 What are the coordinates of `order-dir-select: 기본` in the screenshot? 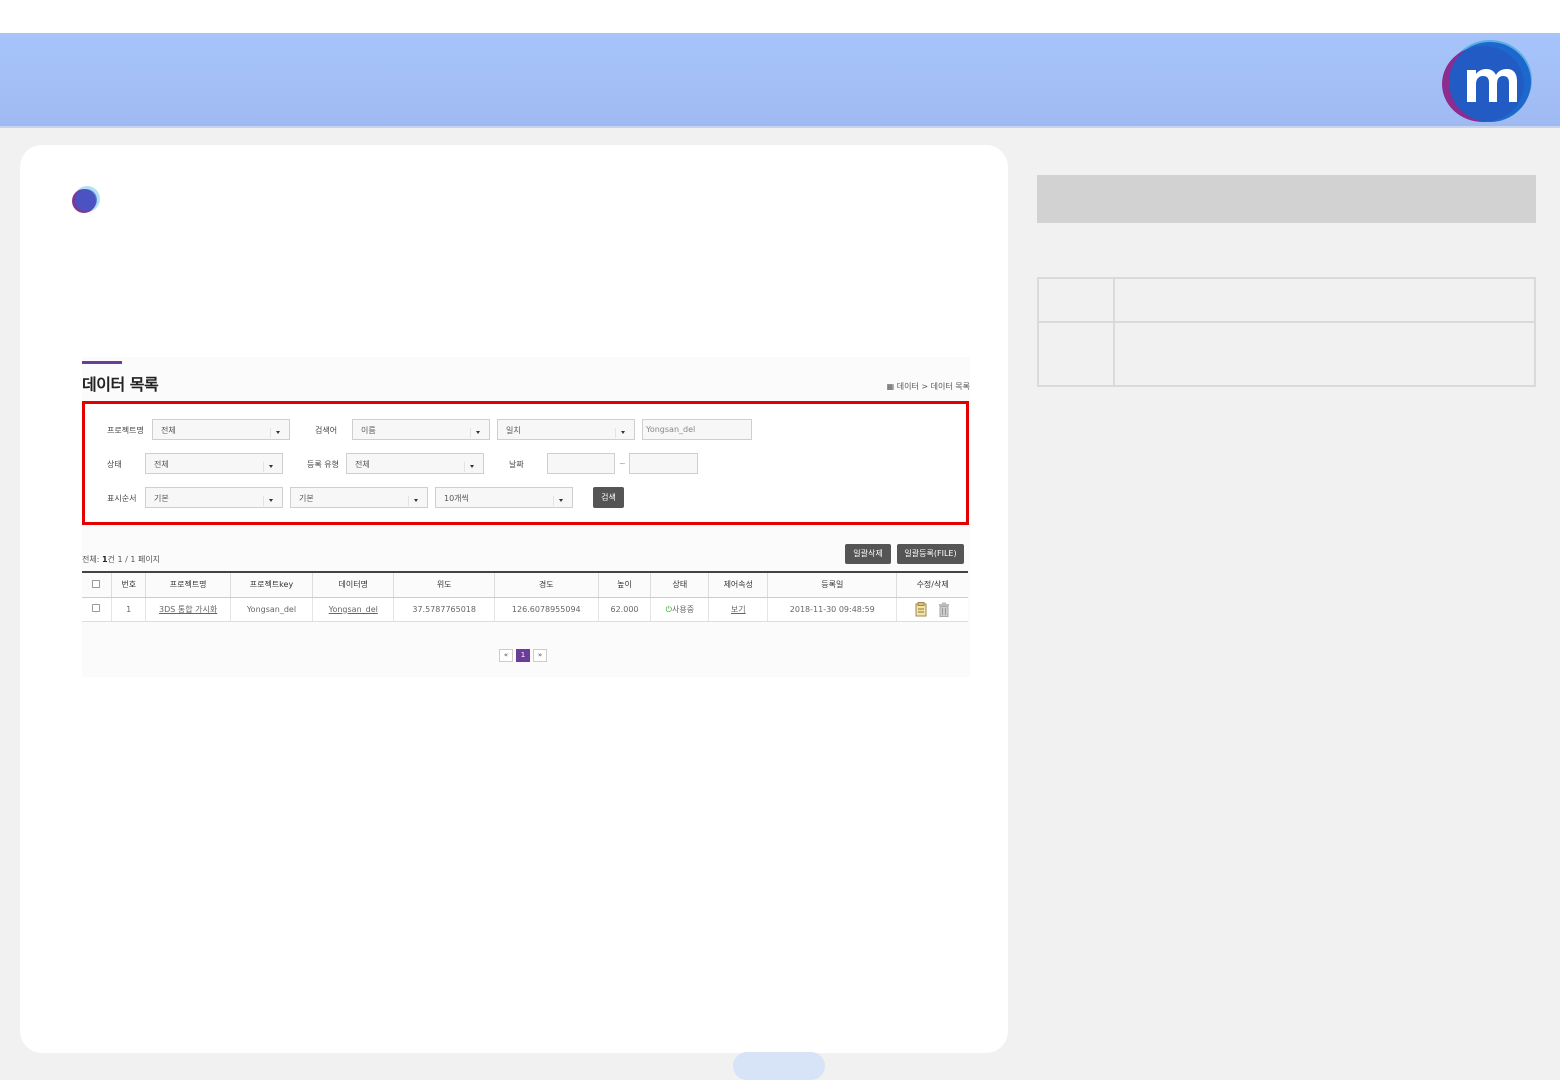 It's located at (359, 497).